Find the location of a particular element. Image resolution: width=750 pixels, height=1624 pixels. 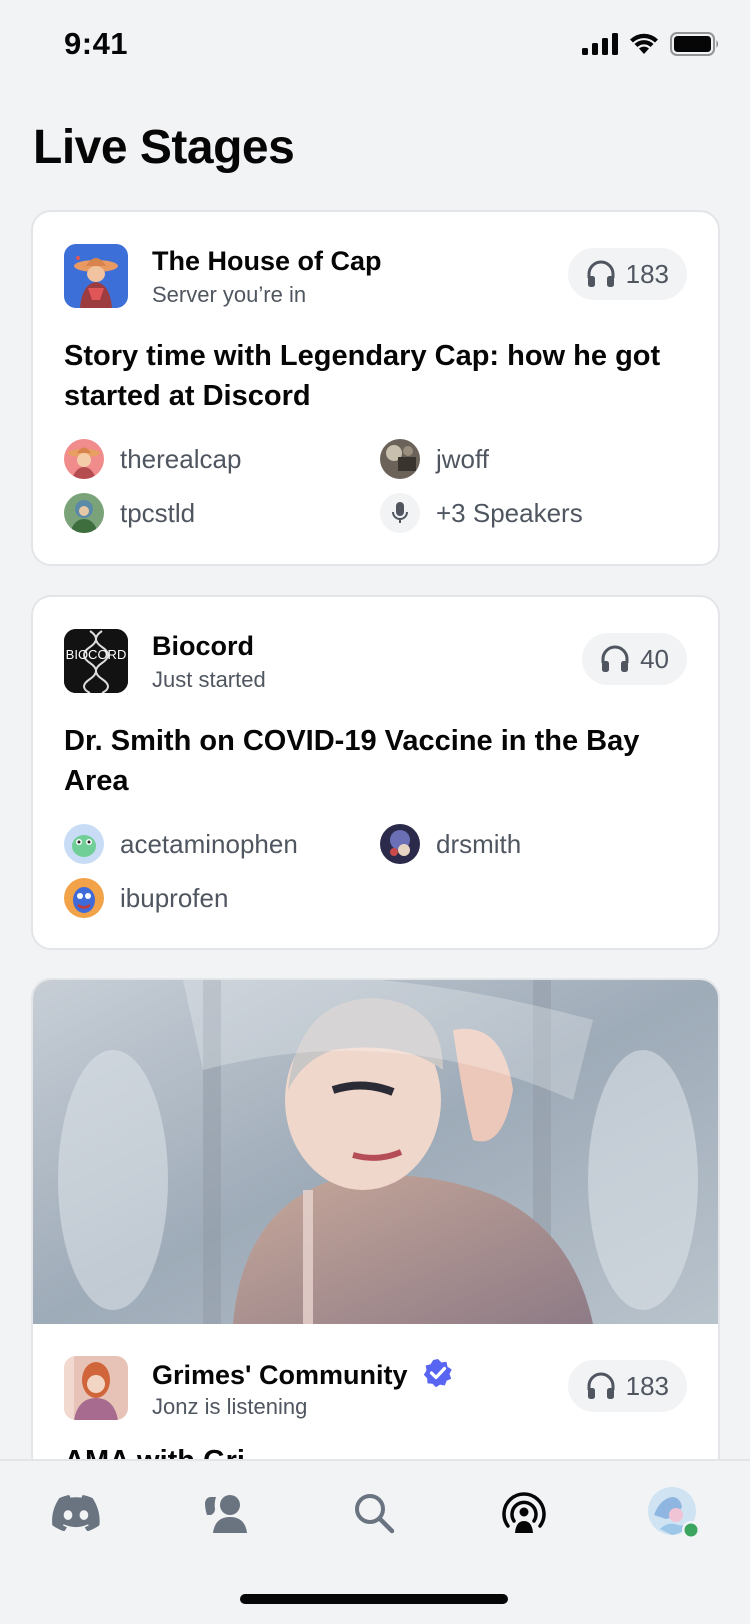

stage-card-header: Grimes' Community Jonz is listening 183 is located at coordinates (375, 1388).